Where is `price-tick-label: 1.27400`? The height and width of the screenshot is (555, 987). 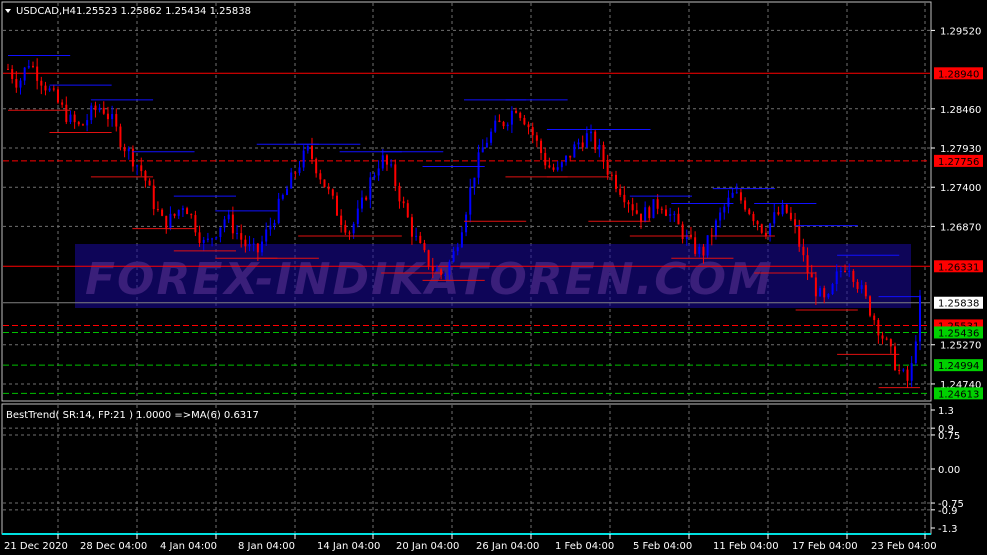 price-tick-label: 1.27400 is located at coordinates (960, 188).